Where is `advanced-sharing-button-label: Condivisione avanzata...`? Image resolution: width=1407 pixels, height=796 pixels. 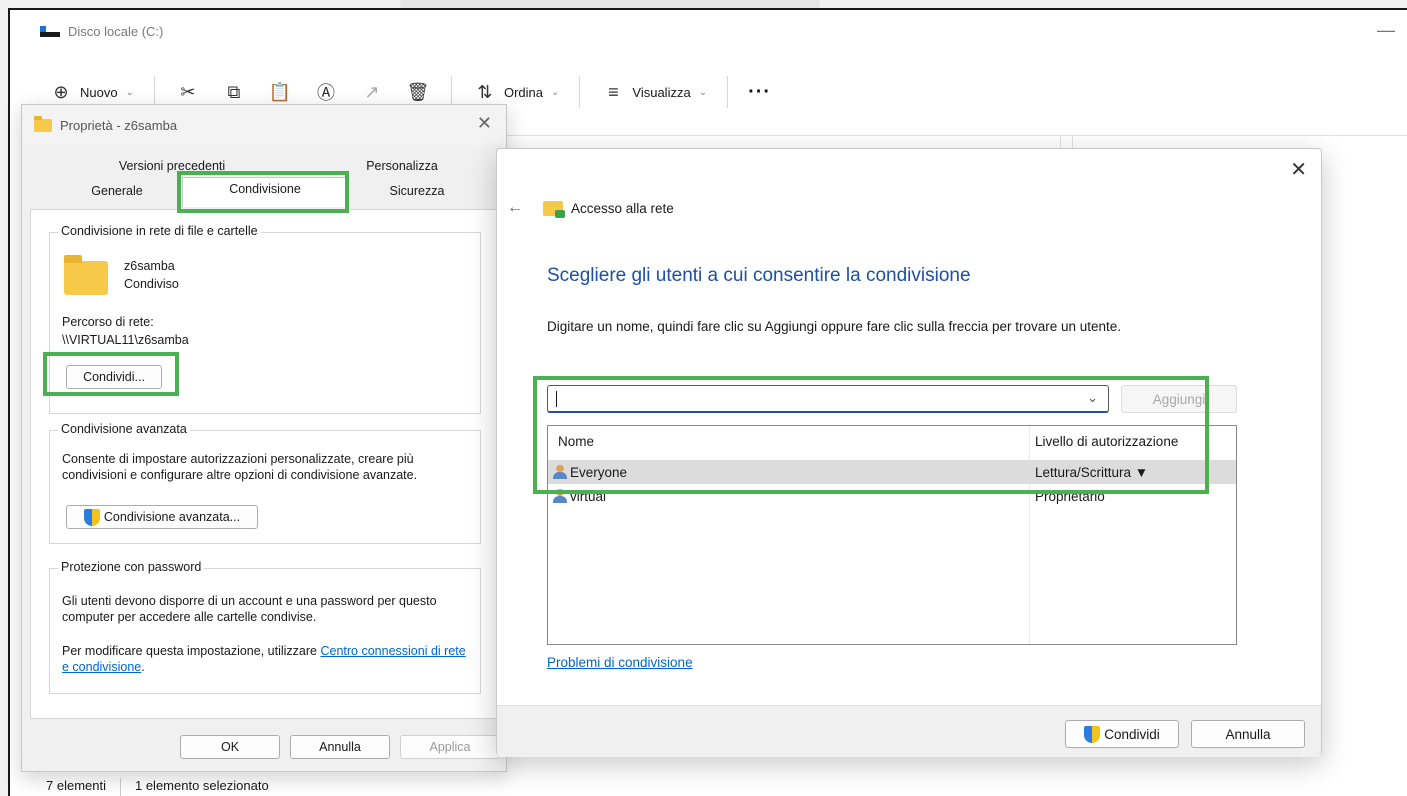
advanced-sharing-button-label: Condivisione avanzata... is located at coordinates (172, 517).